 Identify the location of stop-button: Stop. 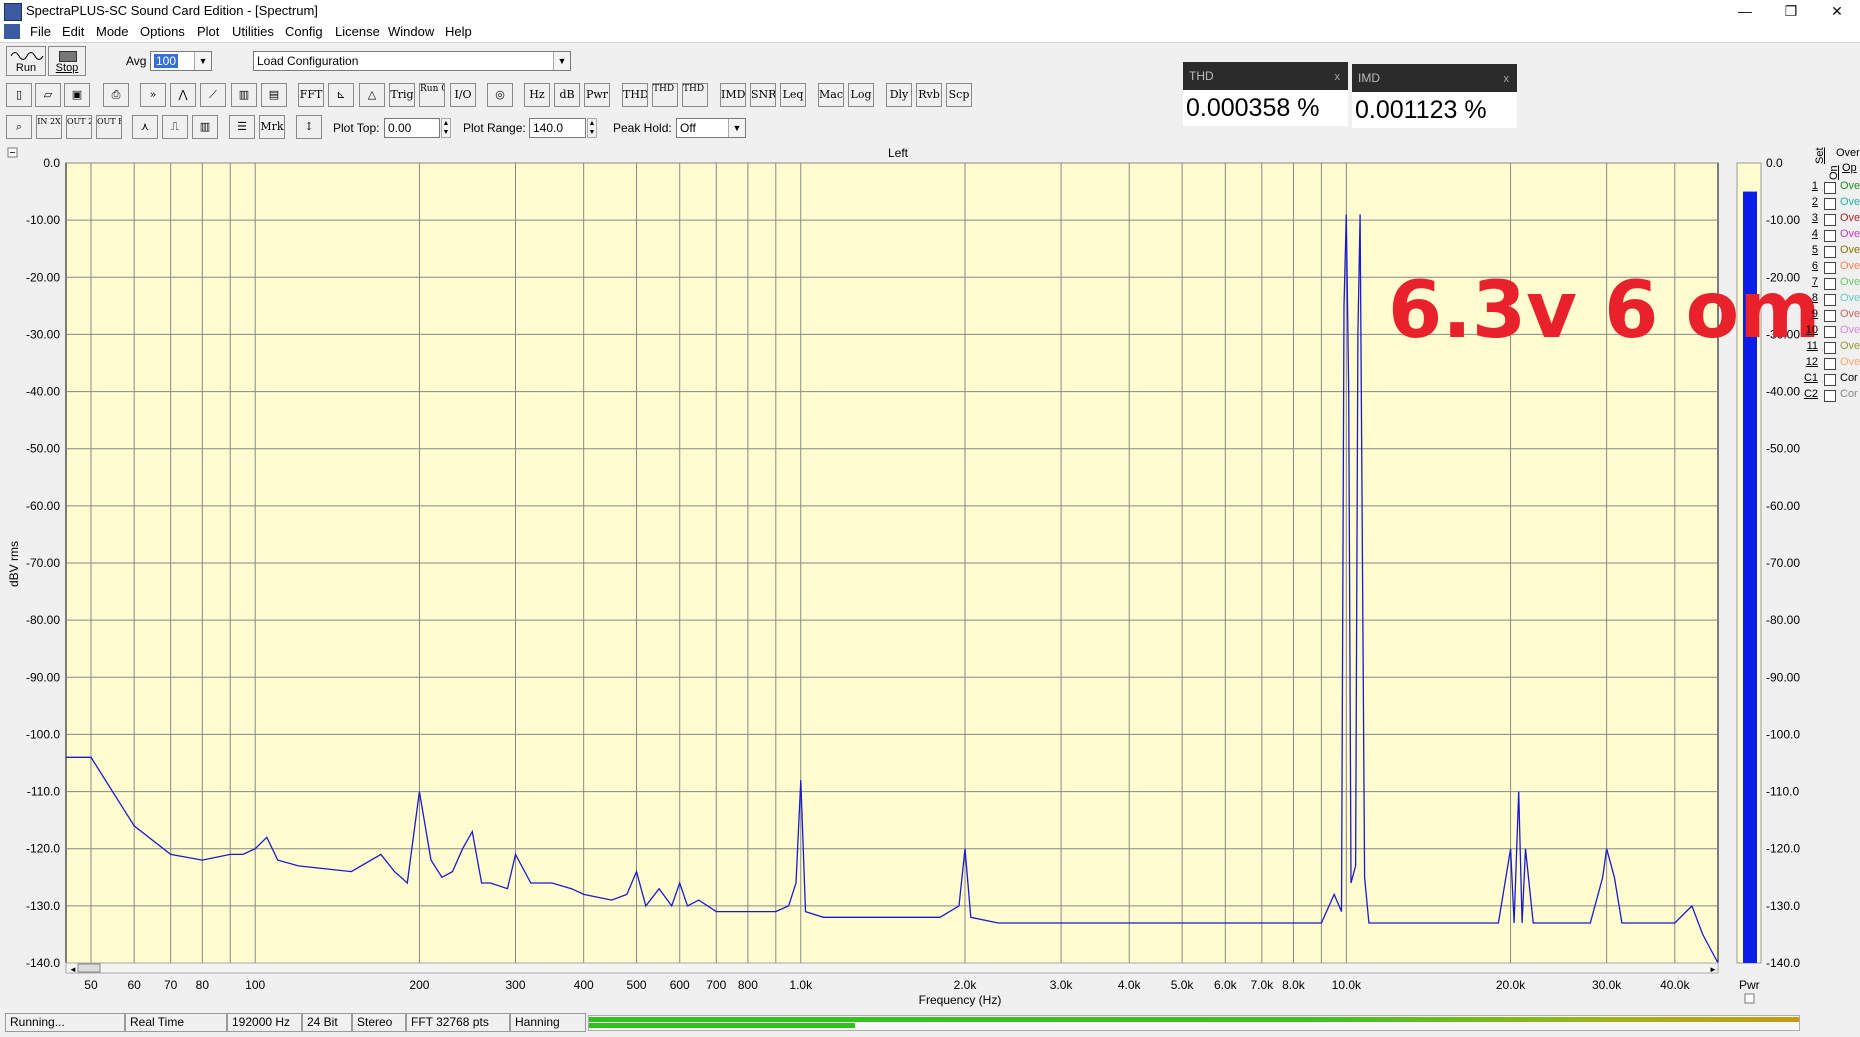
(67, 61).